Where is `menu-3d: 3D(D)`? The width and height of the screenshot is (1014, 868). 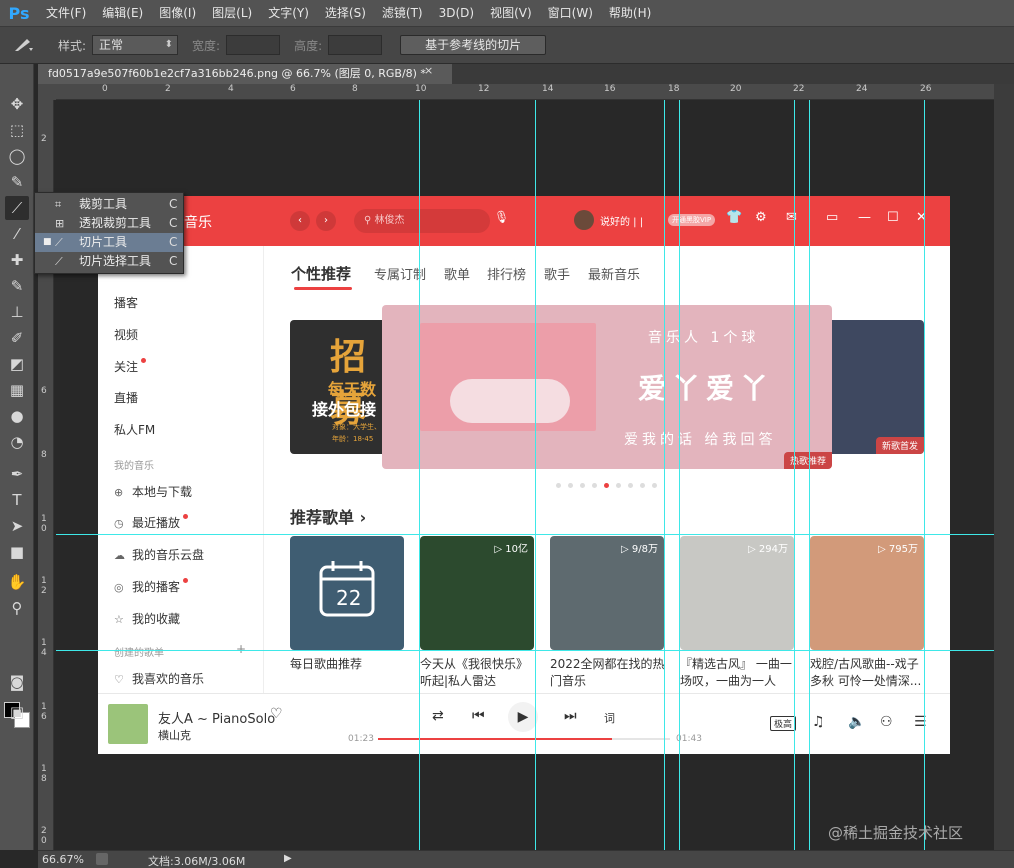 menu-3d: 3D(D) is located at coordinates (456, 13).